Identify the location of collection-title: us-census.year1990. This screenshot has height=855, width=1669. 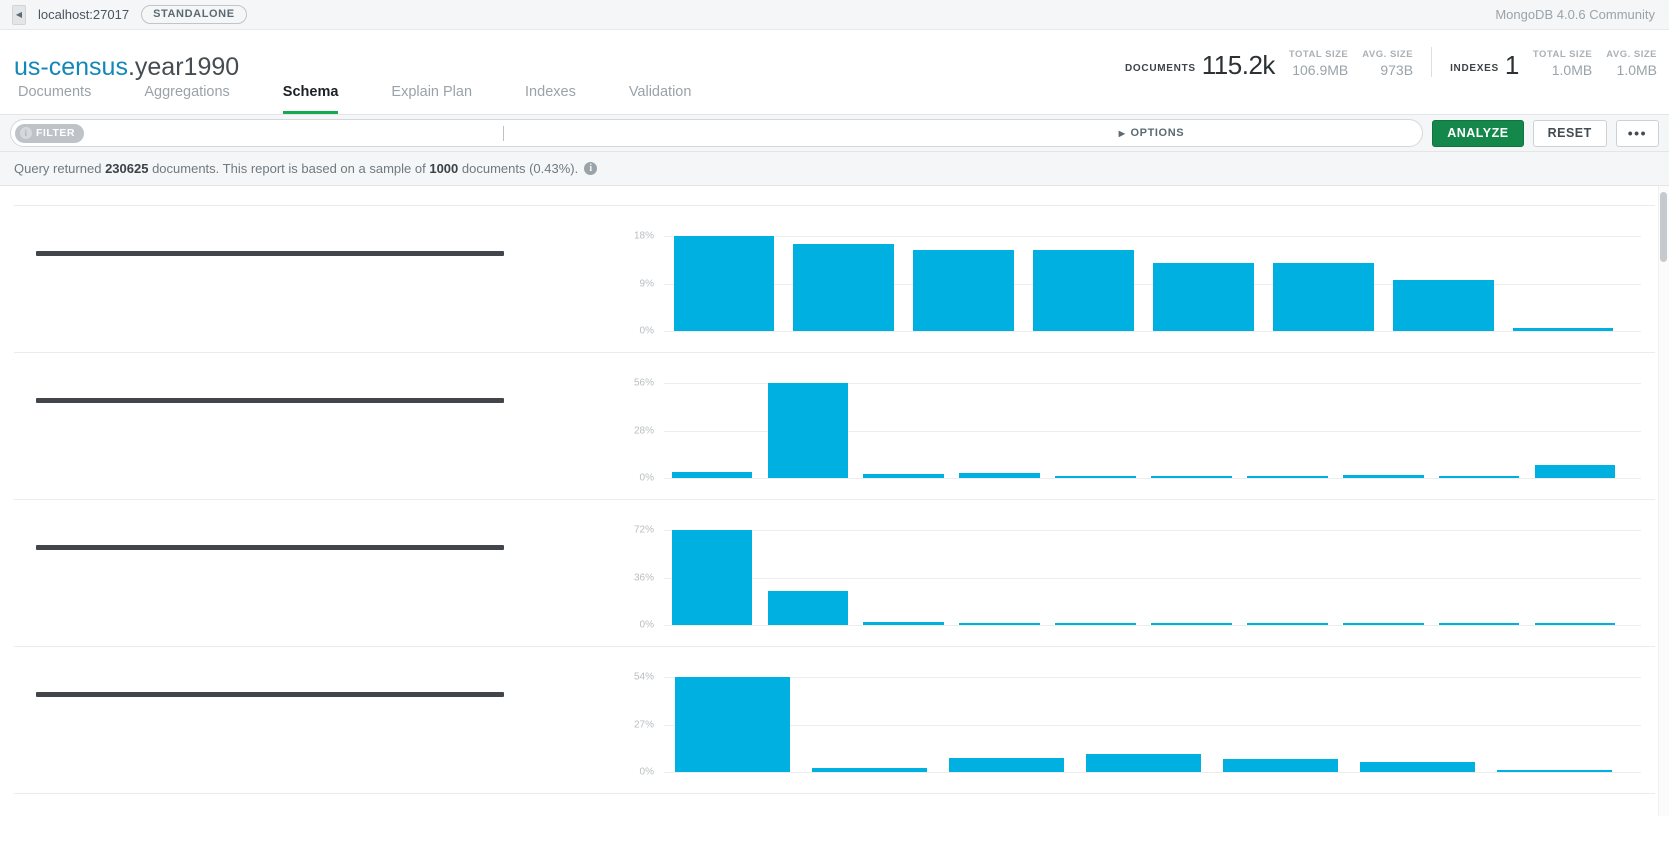
(126, 67).